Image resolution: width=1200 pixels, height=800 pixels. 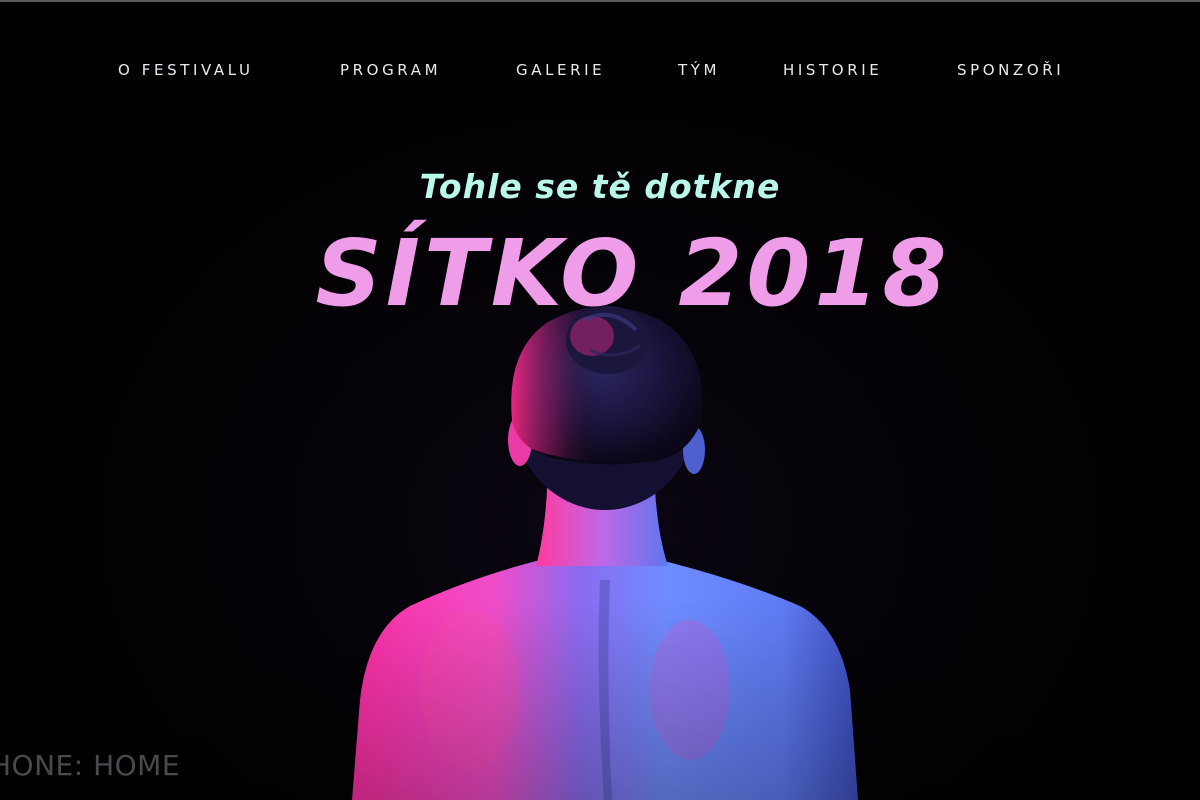 What do you see at coordinates (390, 70) in the screenshot?
I see `nav-item-program: PROGRAM` at bounding box center [390, 70].